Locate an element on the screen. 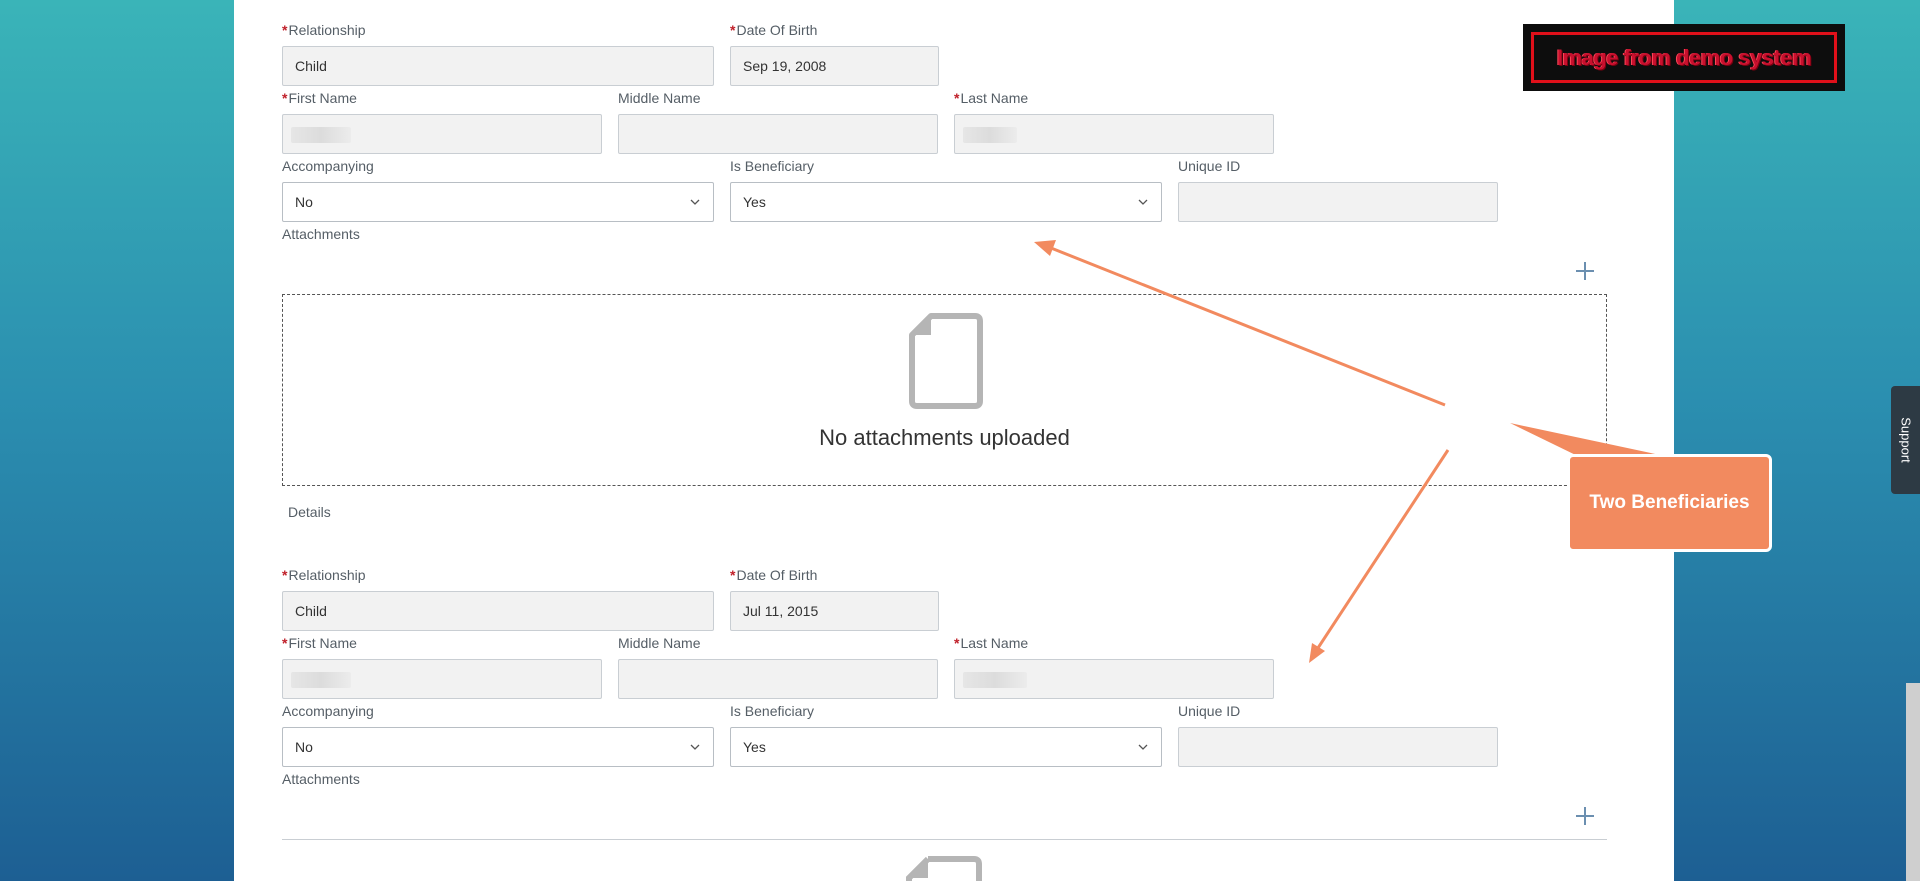  scrollbar-thumb is located at coordinates (1913, 782).